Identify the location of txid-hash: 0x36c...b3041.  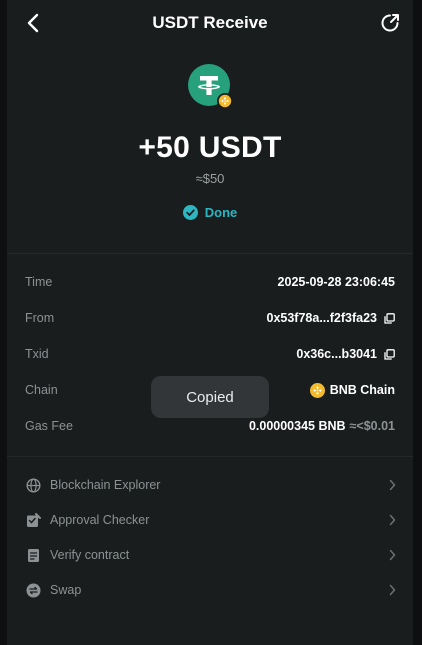
(336, 354).